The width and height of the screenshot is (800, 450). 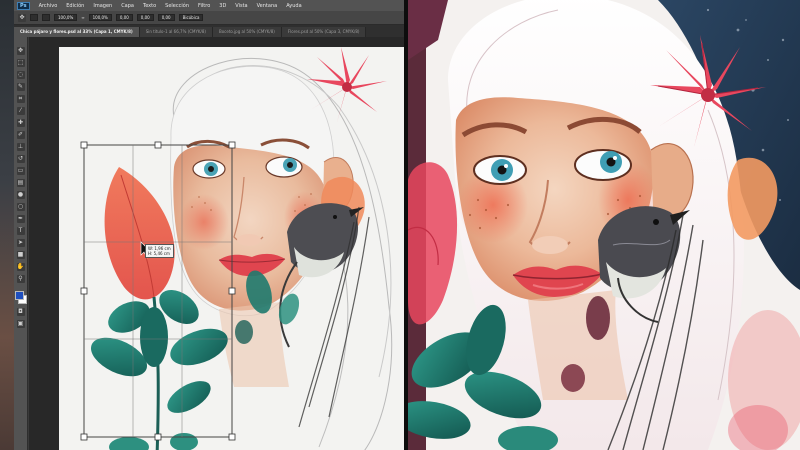 What do you see at coordinates (20, 219) in the screenshot?
I see `pen-tool-icon: ✒` at bounding box center [20, 219].